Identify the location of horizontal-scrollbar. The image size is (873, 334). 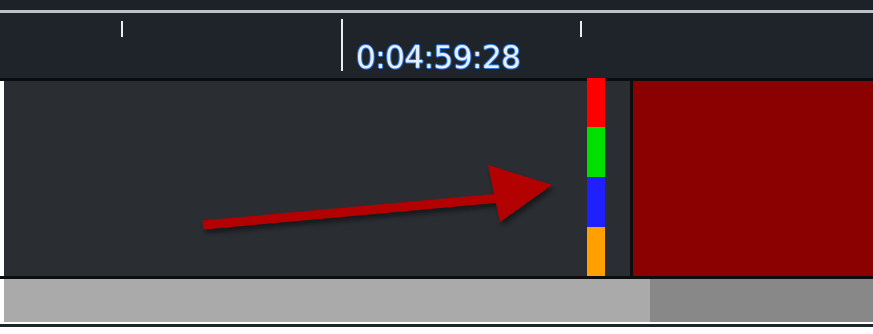
(438, 300).